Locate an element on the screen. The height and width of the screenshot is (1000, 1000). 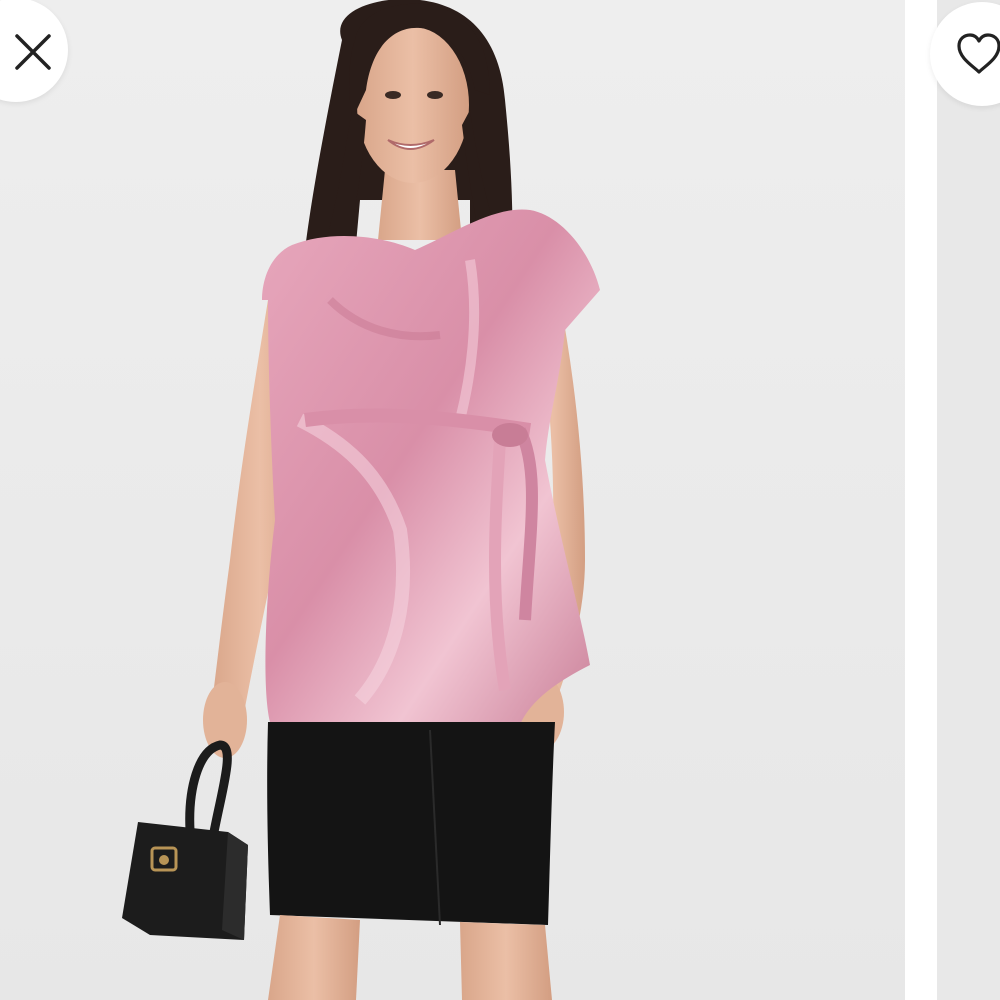
gallery-divider is located at coordinates (921, 500).